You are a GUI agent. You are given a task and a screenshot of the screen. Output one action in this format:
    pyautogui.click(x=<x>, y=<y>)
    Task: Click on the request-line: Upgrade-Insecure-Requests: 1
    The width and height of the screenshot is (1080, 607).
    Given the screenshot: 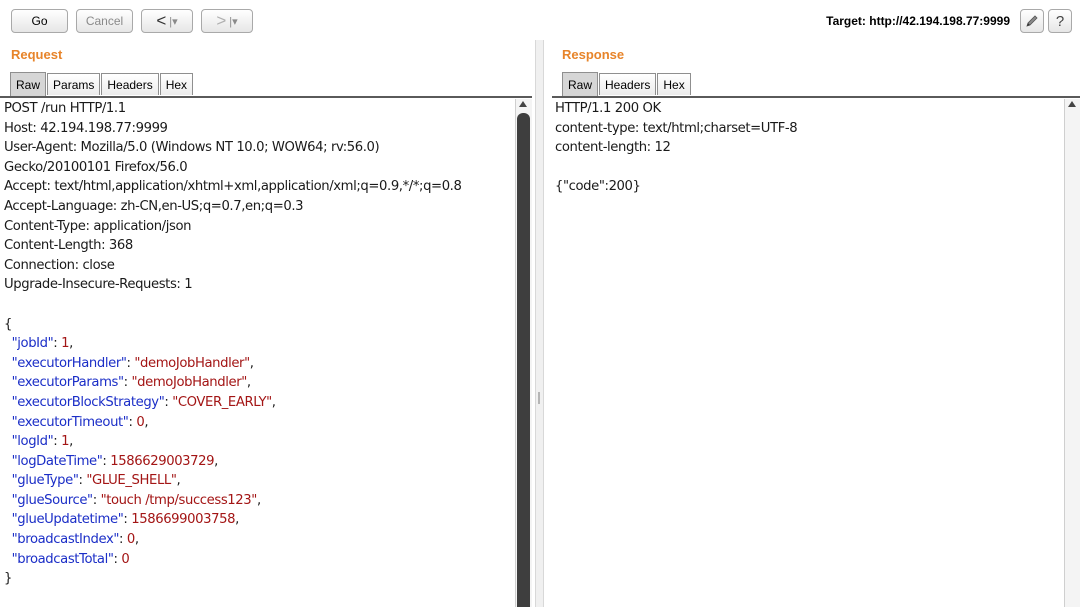 What is the action you would take?
    pyautogui.click(x=98, y=285)
    